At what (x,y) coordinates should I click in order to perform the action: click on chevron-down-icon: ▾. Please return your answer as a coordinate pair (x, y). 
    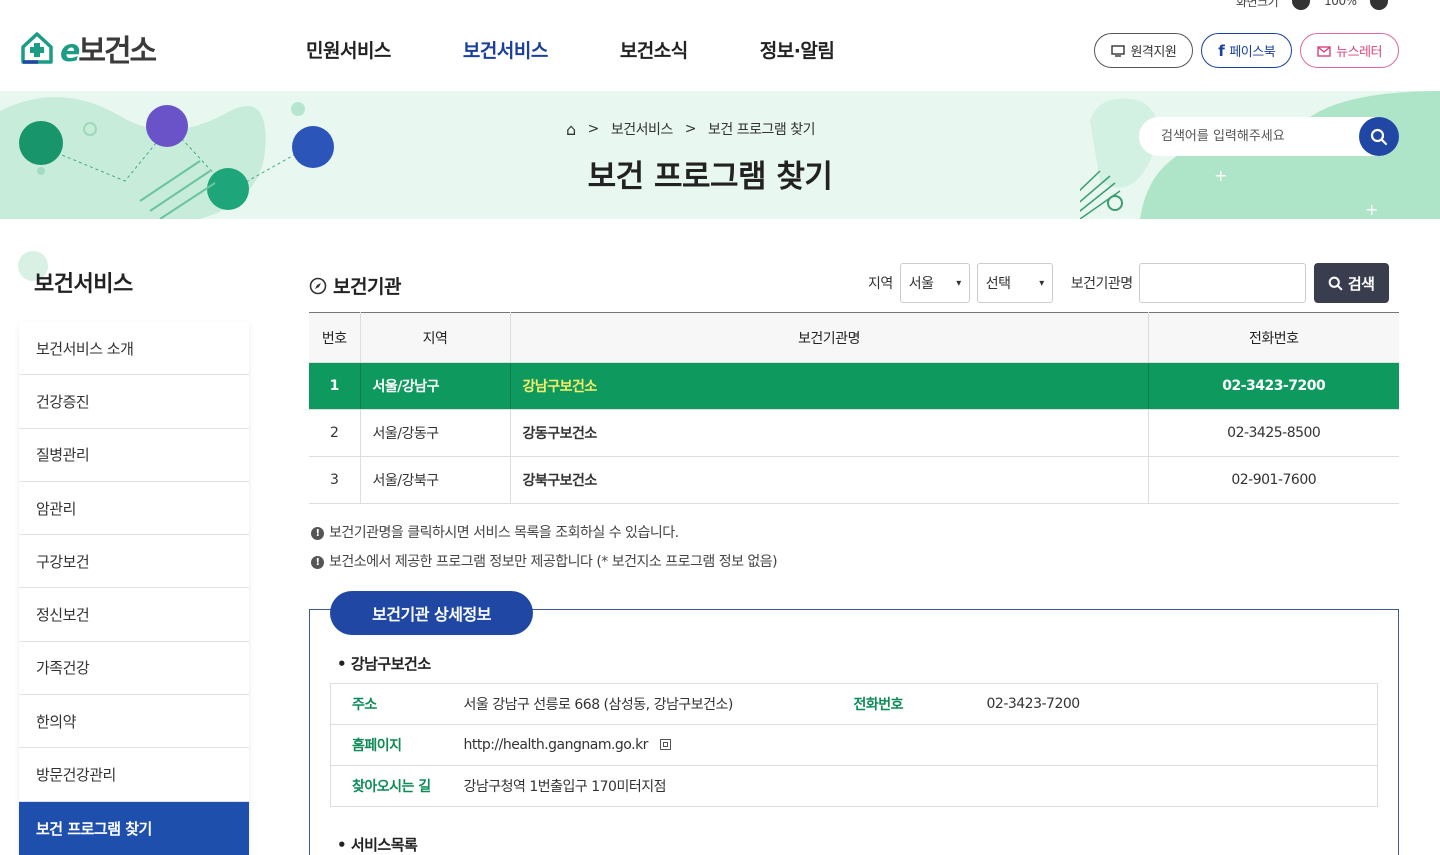
    Looking at the image, I should click on (1041, 283).